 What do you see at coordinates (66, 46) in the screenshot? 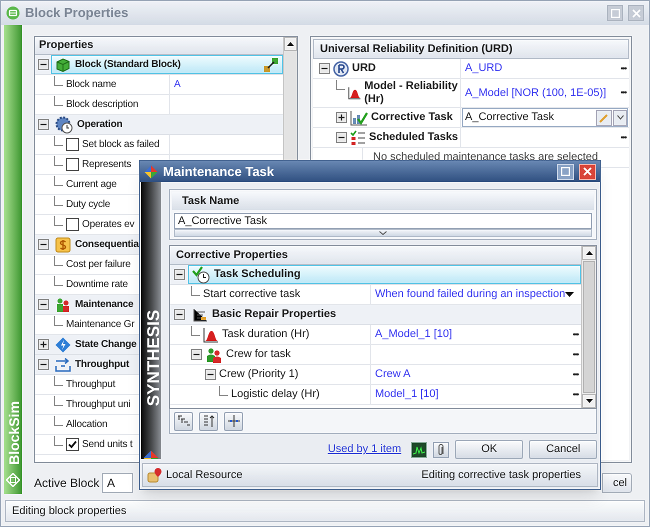
I see `panel-header: Properties` at bounding box center [66, 46].